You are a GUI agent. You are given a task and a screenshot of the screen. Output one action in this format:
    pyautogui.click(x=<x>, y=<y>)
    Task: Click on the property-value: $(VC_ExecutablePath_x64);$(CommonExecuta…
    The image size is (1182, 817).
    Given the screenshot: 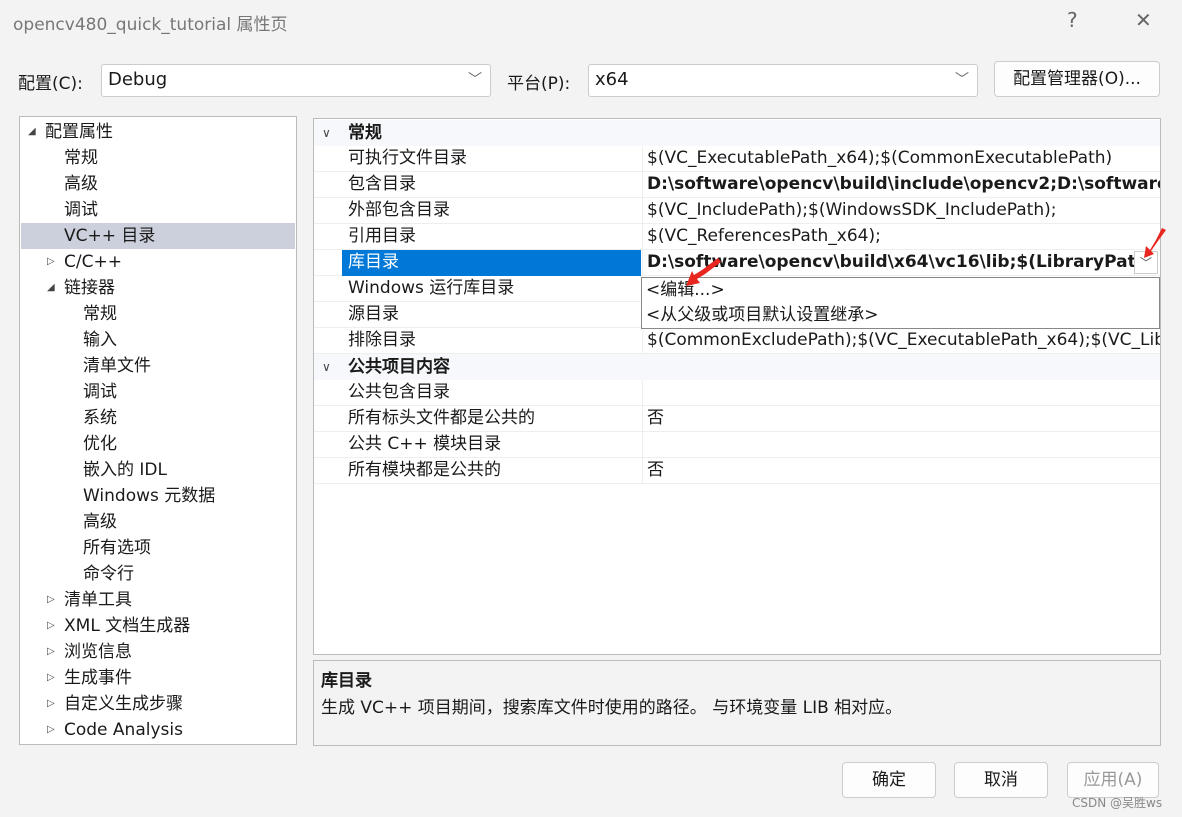 What is the action you would take?
    pyautogui.click(x=901, y=159)
    